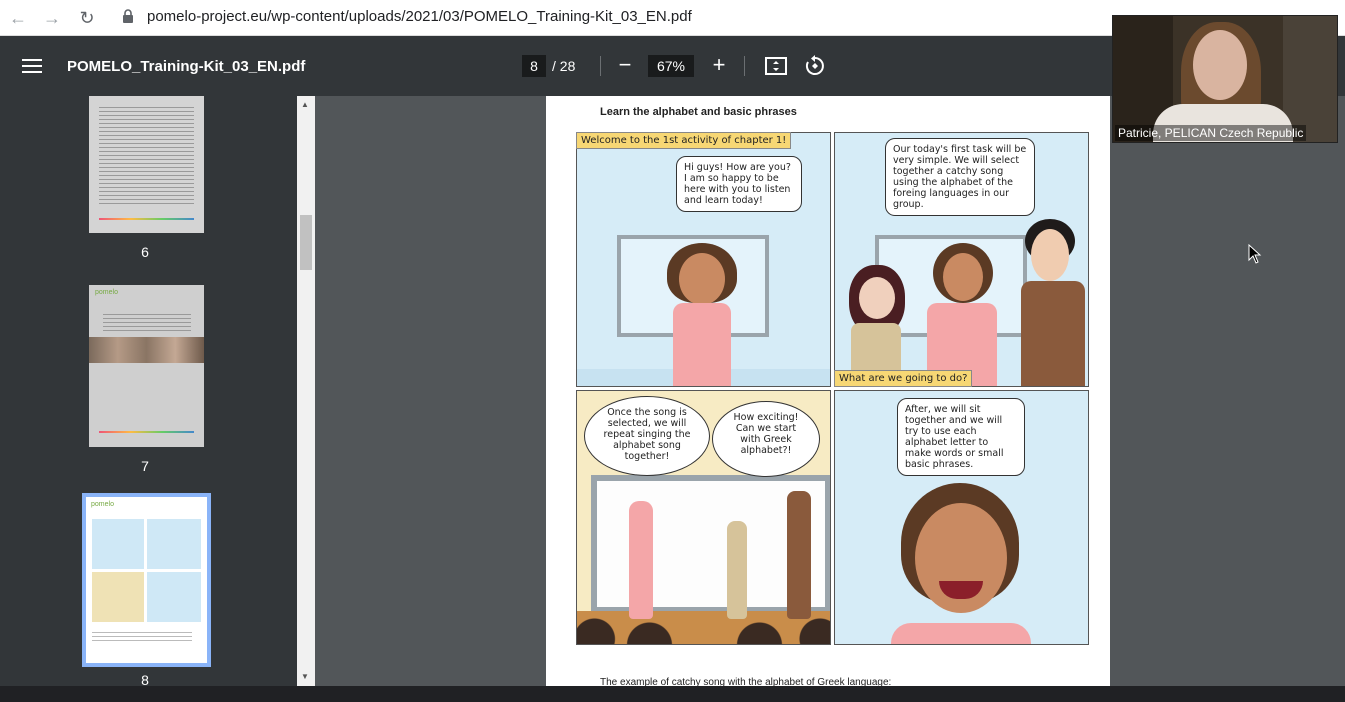 The image size is (1345, 702). What do you see at coordinates (1255, 254) in the screenshot?
I see `cursor-icon` at bounding box center [1255, 254].